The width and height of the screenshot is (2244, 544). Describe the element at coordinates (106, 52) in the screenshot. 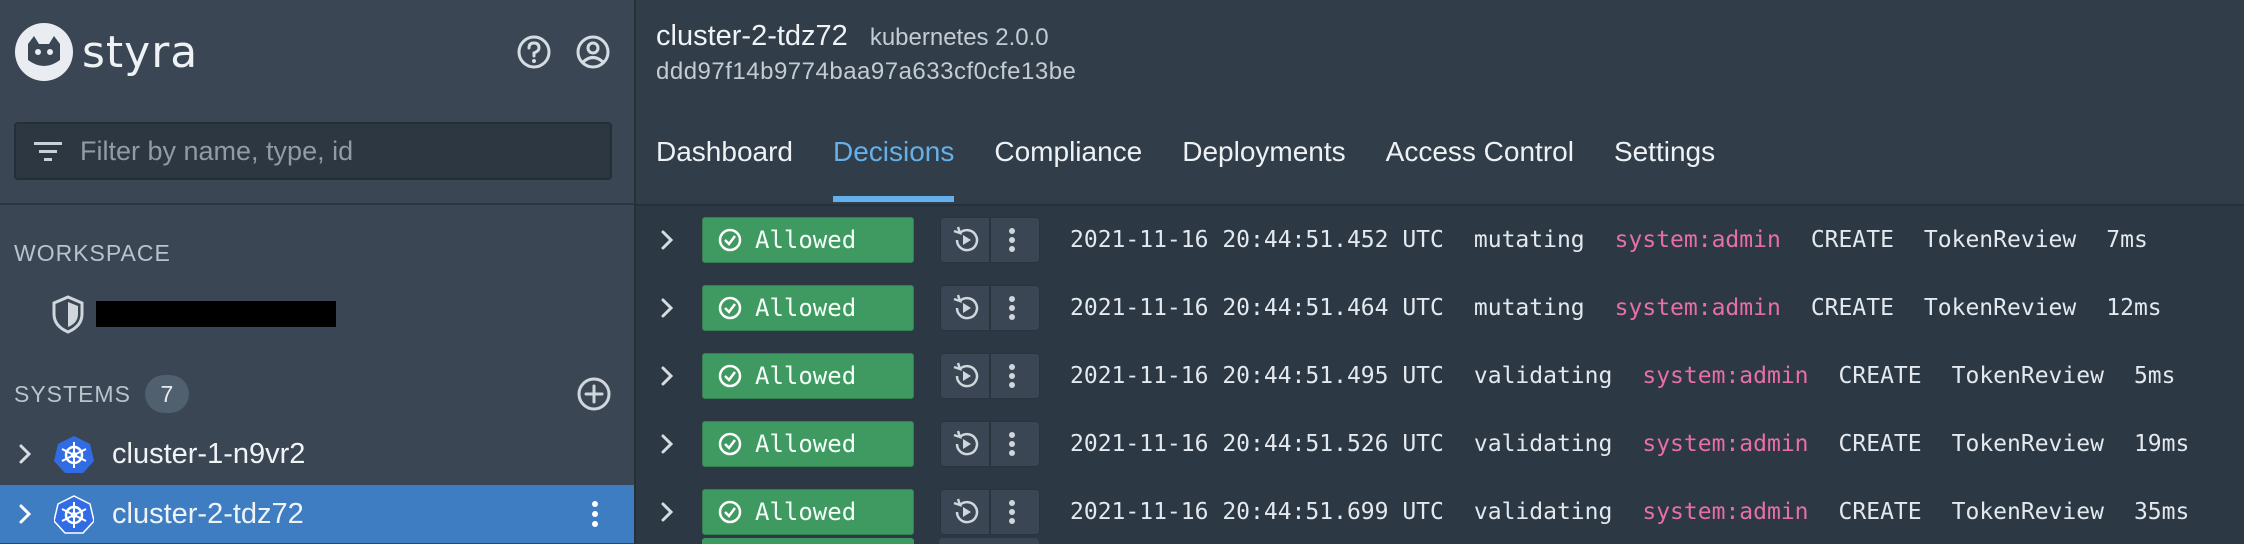

I see `styra-logo: styra` at that location.